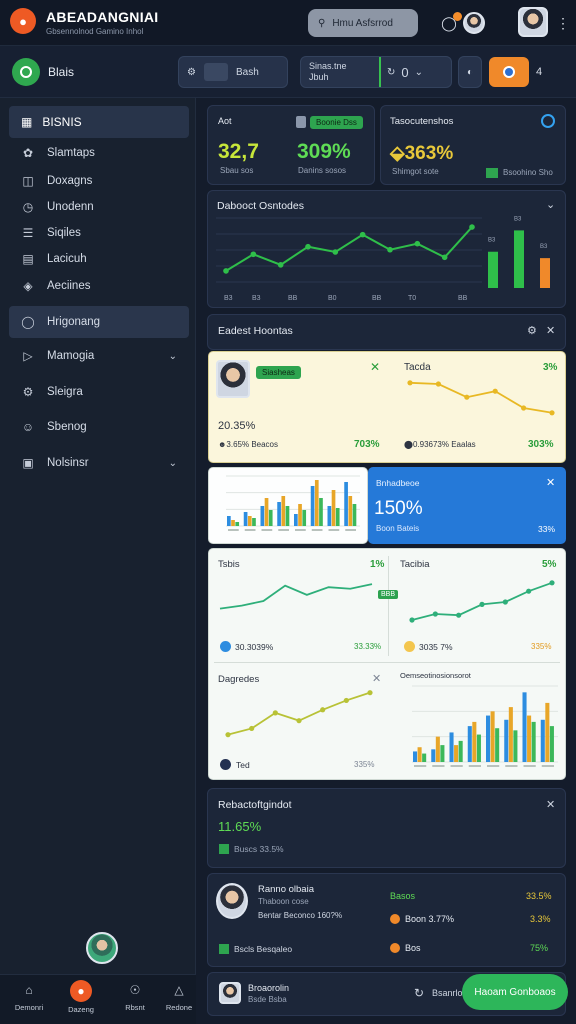 The width and height of the screenshot is (576, 1024). What do you see at coordinates (28, 463) in the screenshot?
I see `calendar-icon: ▣` at bounding box center [28, 463].